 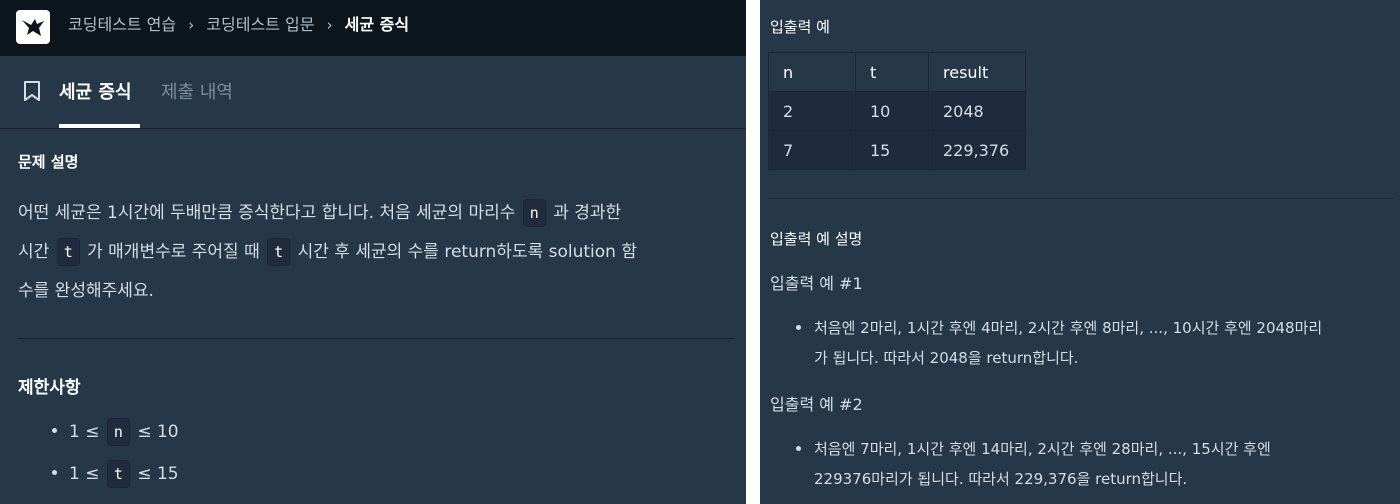 What do you see at coordinates (34, 252) in the screenshot?
I see `text: 시간` at bounding box center [34, 252].